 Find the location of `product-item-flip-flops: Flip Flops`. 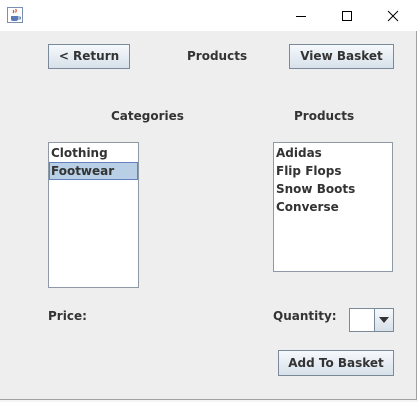

product-item-flip-flops: Flip Flops is located at coordinates (333, 171).